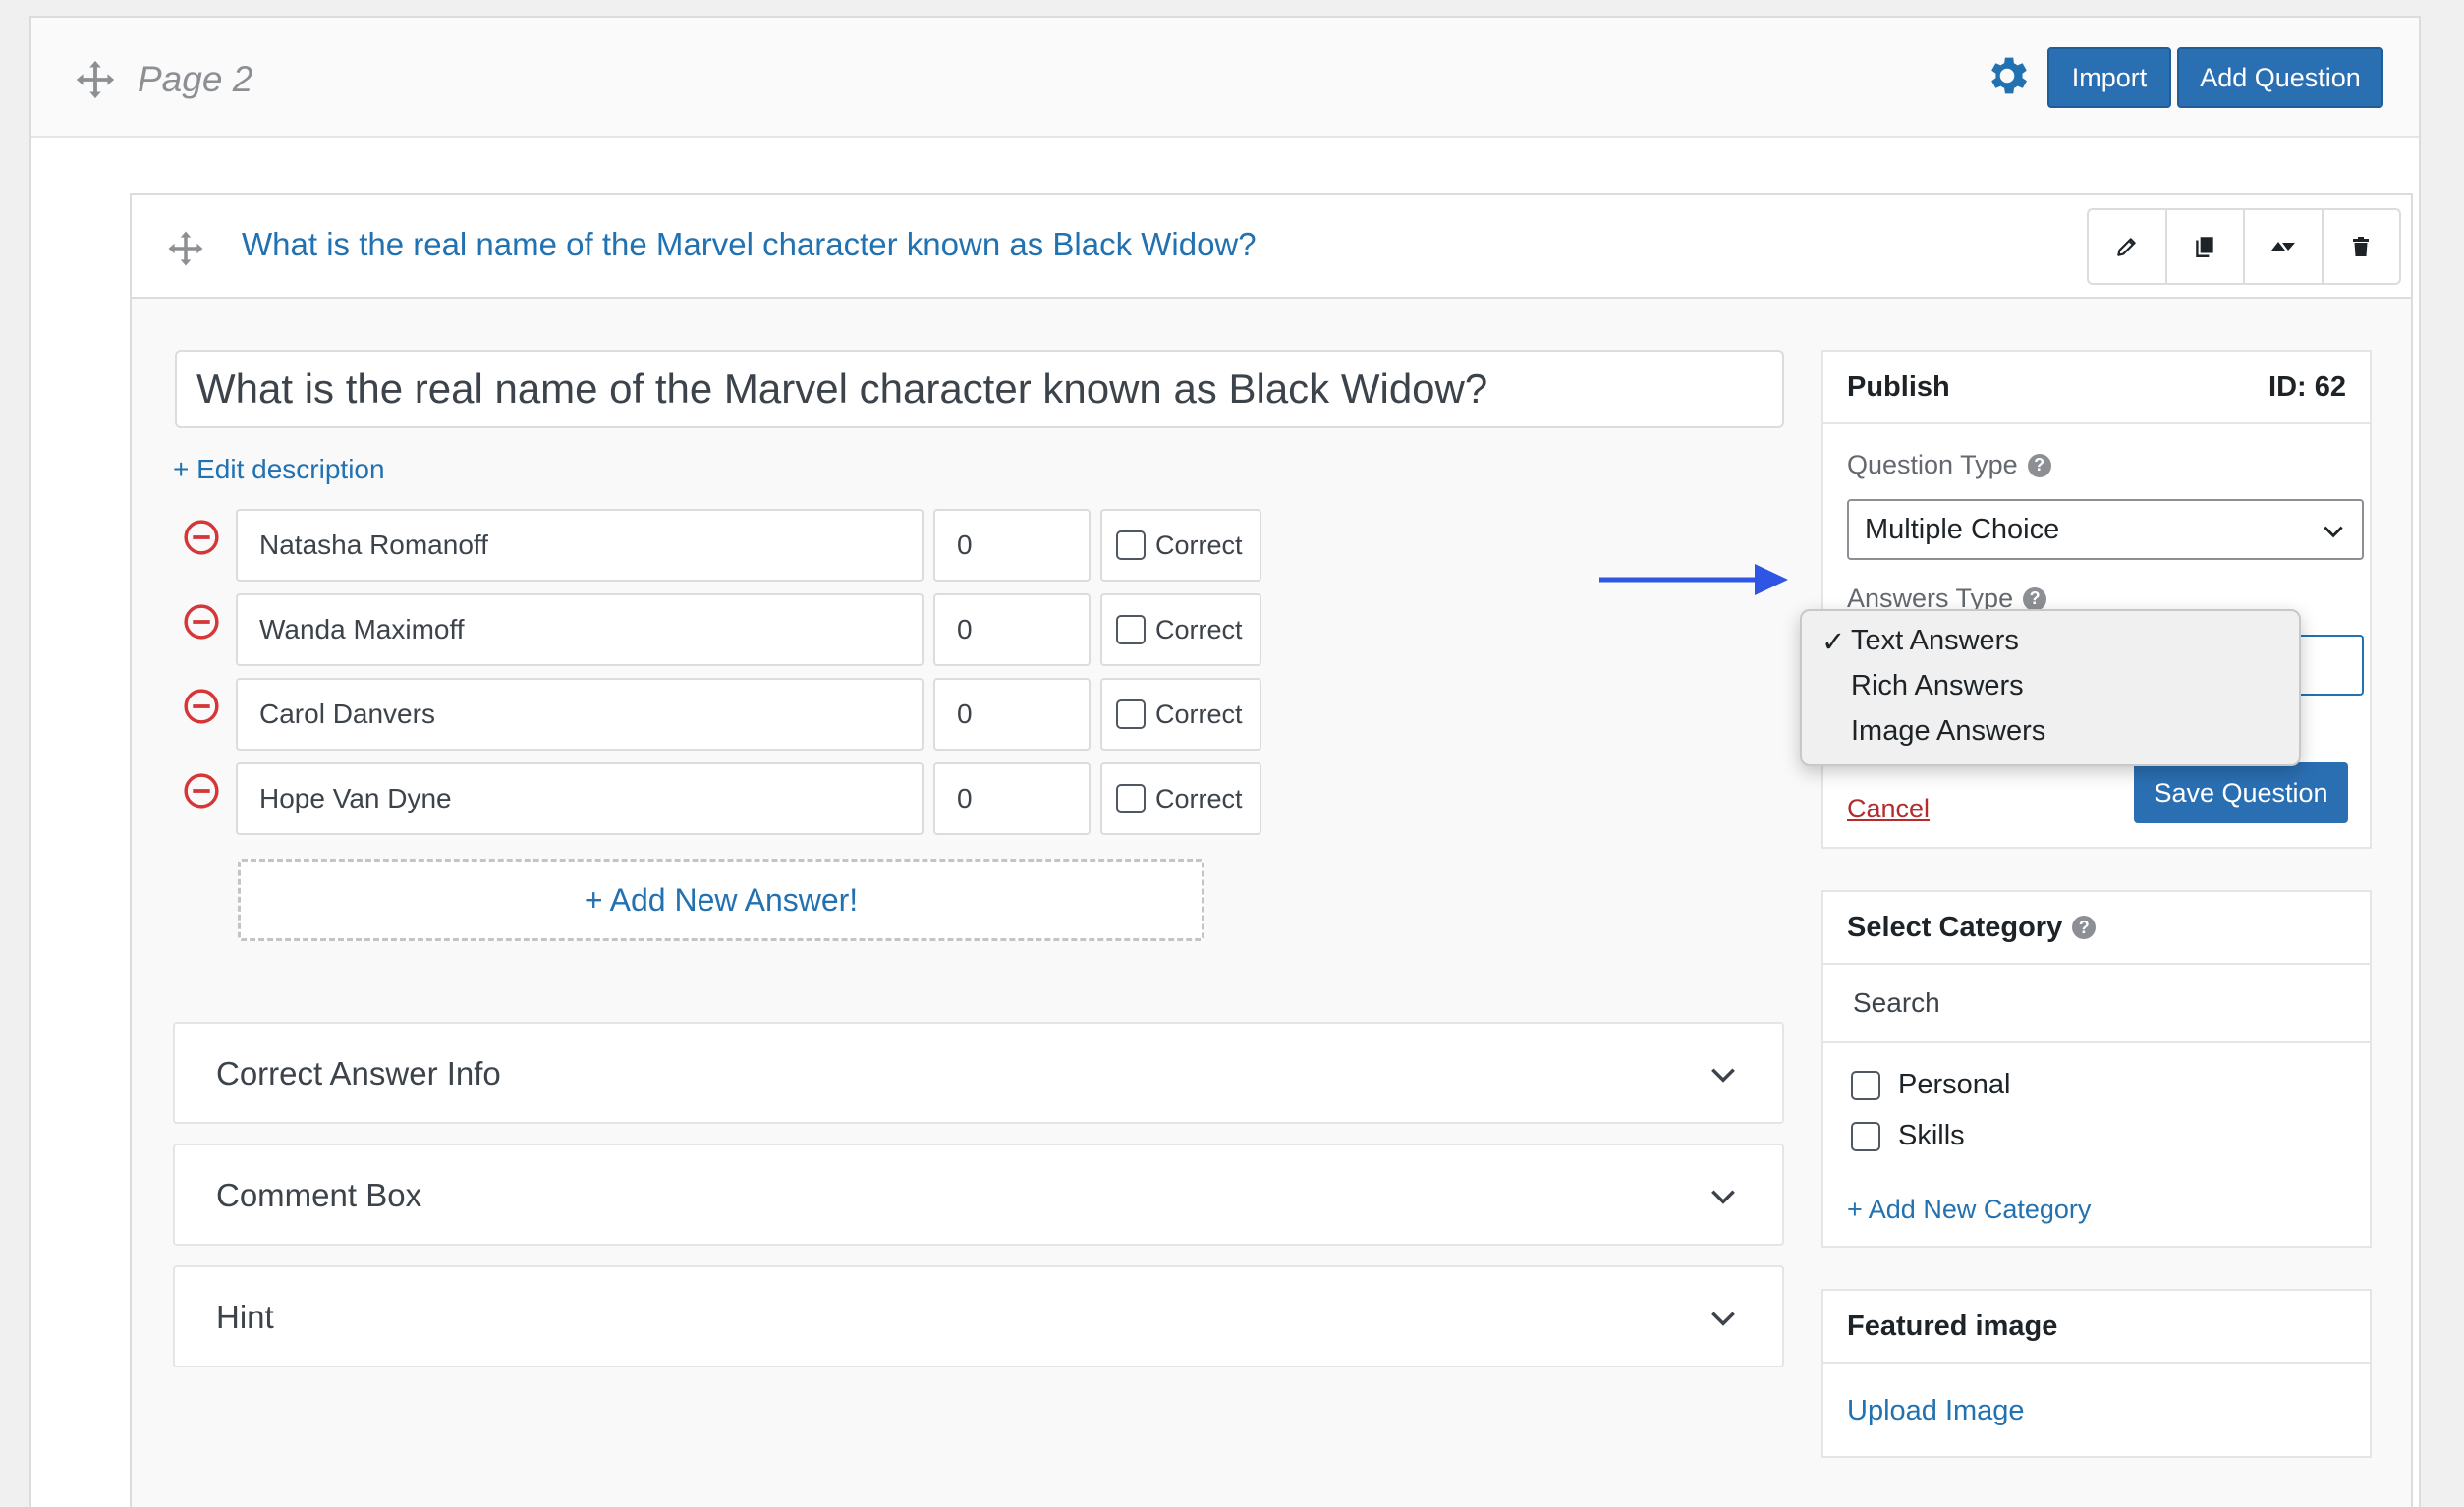 The image size is (2464, 1507). I want to click on add-question-button: Add Question, so click(2280, 77).